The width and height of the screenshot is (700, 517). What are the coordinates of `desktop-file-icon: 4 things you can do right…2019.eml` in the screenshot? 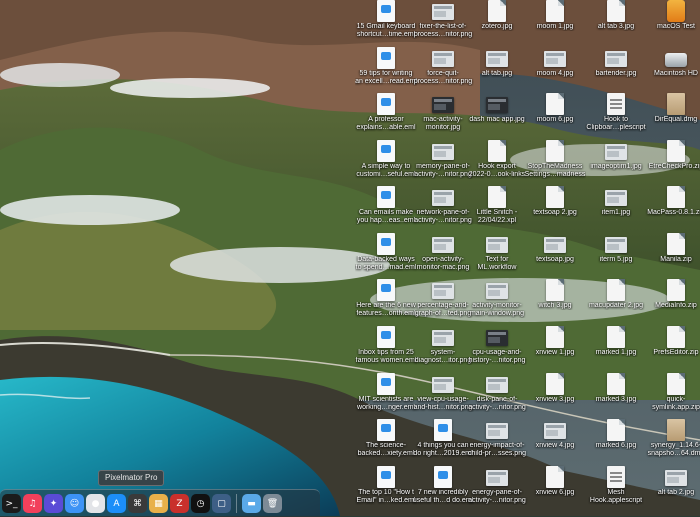 It's located at (443, 443).